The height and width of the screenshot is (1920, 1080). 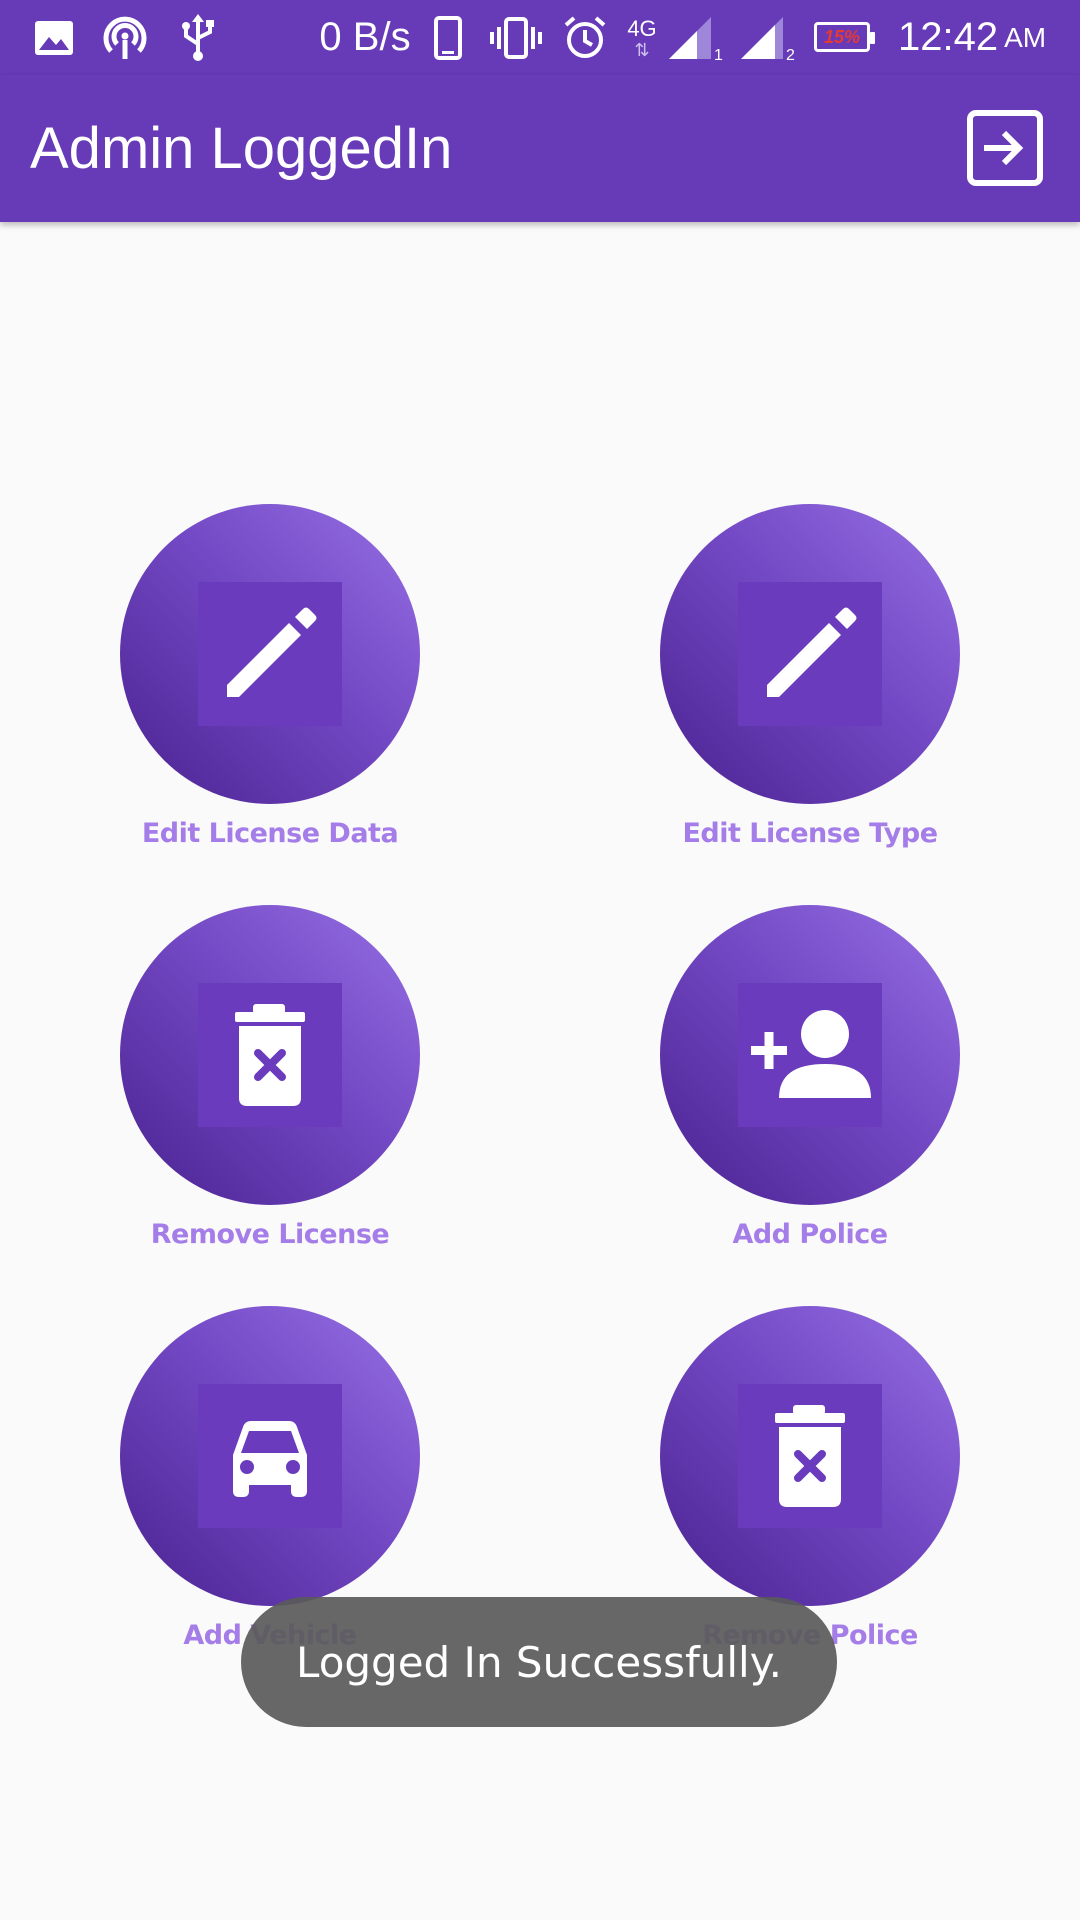 I want to click on image-icon, so click(x=54, y=37).